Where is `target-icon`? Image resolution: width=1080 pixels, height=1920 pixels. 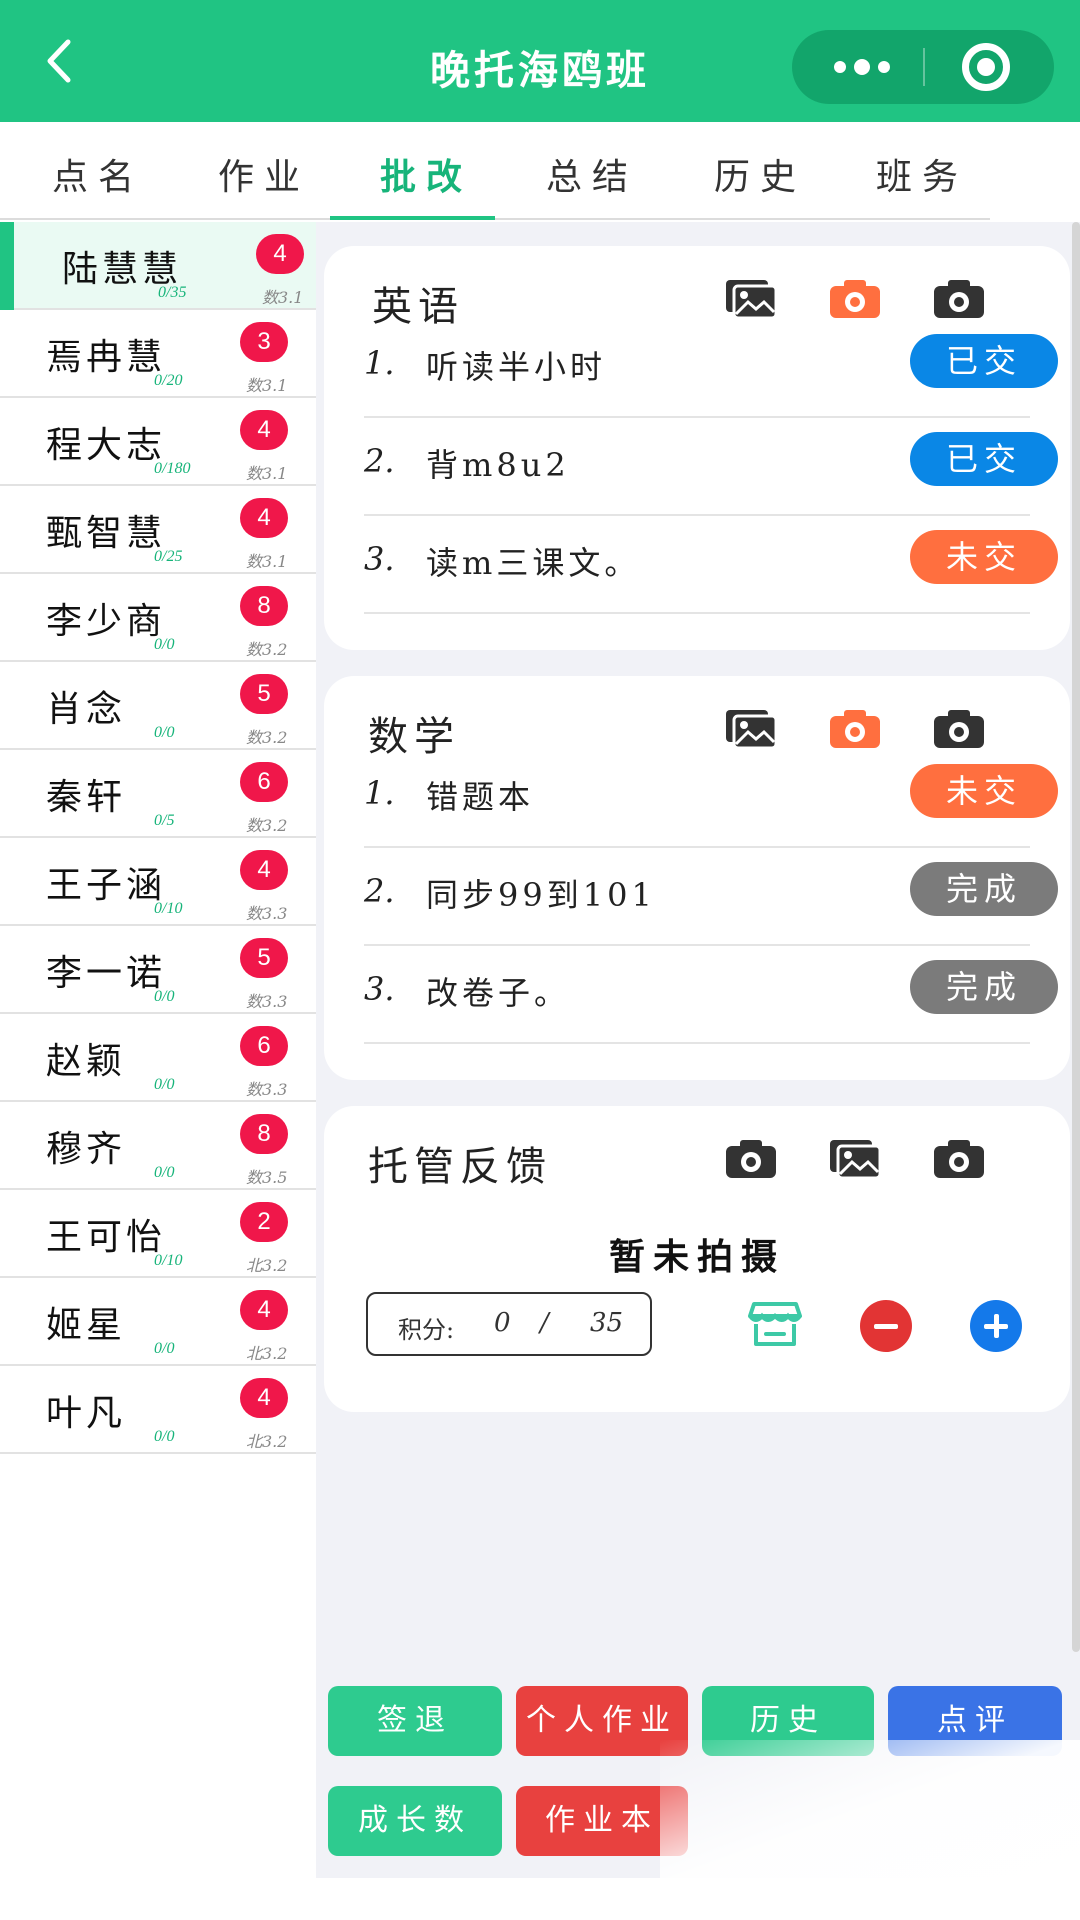
target-icon is located at coordinates (986, 67).